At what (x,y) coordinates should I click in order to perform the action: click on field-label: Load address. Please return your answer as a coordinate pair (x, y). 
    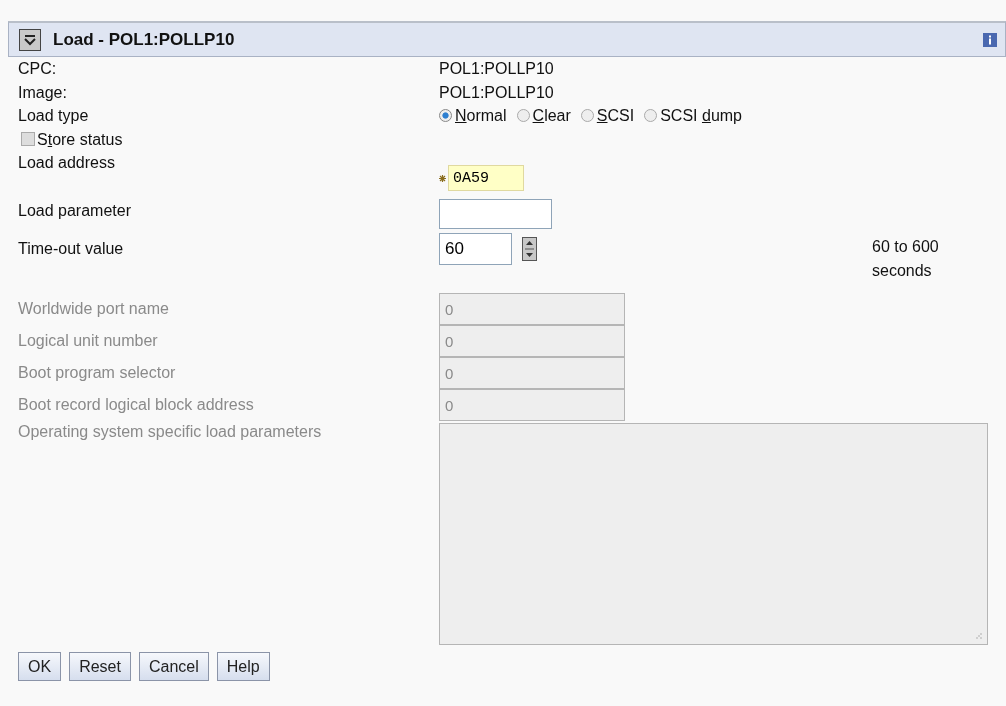
    Looking at the image, I should click on (67, 163).